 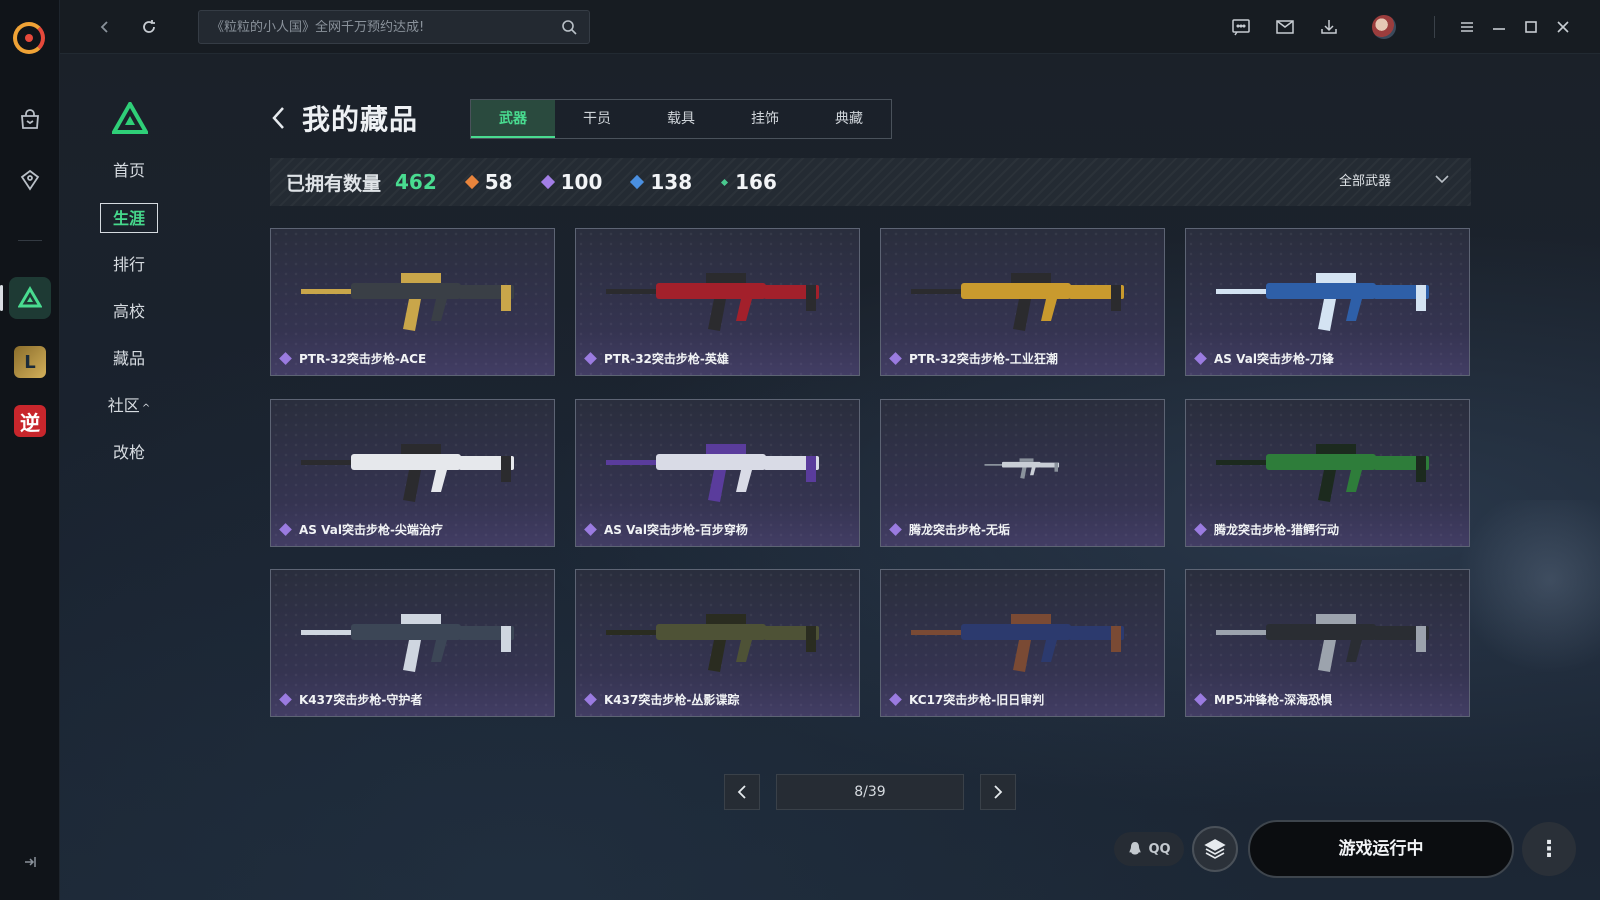 What do you see at coordinates (25, 298) in the screenshot?
I see `game-cf-icon` at bounding box center [25, 298].